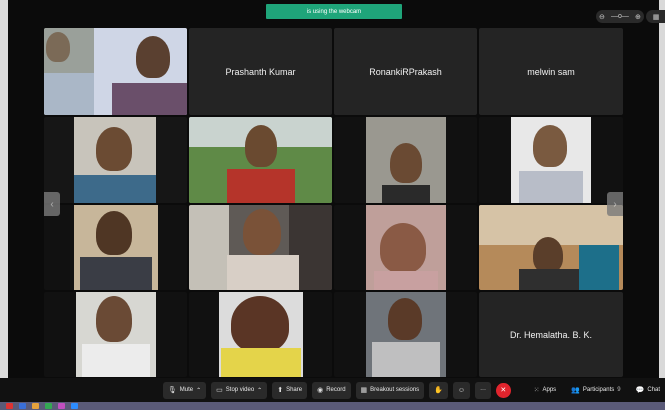 This screenshot has width=665, height=410. I want to click on video-tile-3: RonankiRPrakash, so click(405, 71).